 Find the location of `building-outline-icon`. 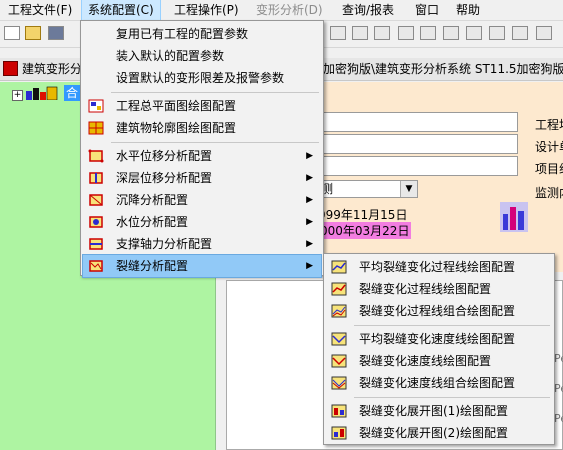

building-outline-icon is located at coordinates (96, 128).